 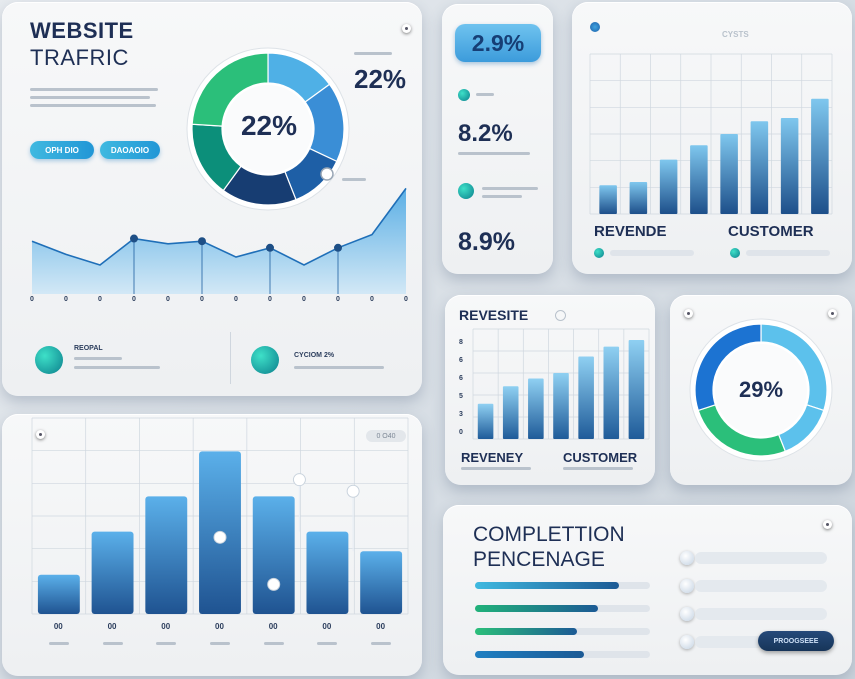 What do you see at coordinates (269, 125) in the screenshot?
I see `traffic-donut-label: 22%` at bounding box center [269, 125].